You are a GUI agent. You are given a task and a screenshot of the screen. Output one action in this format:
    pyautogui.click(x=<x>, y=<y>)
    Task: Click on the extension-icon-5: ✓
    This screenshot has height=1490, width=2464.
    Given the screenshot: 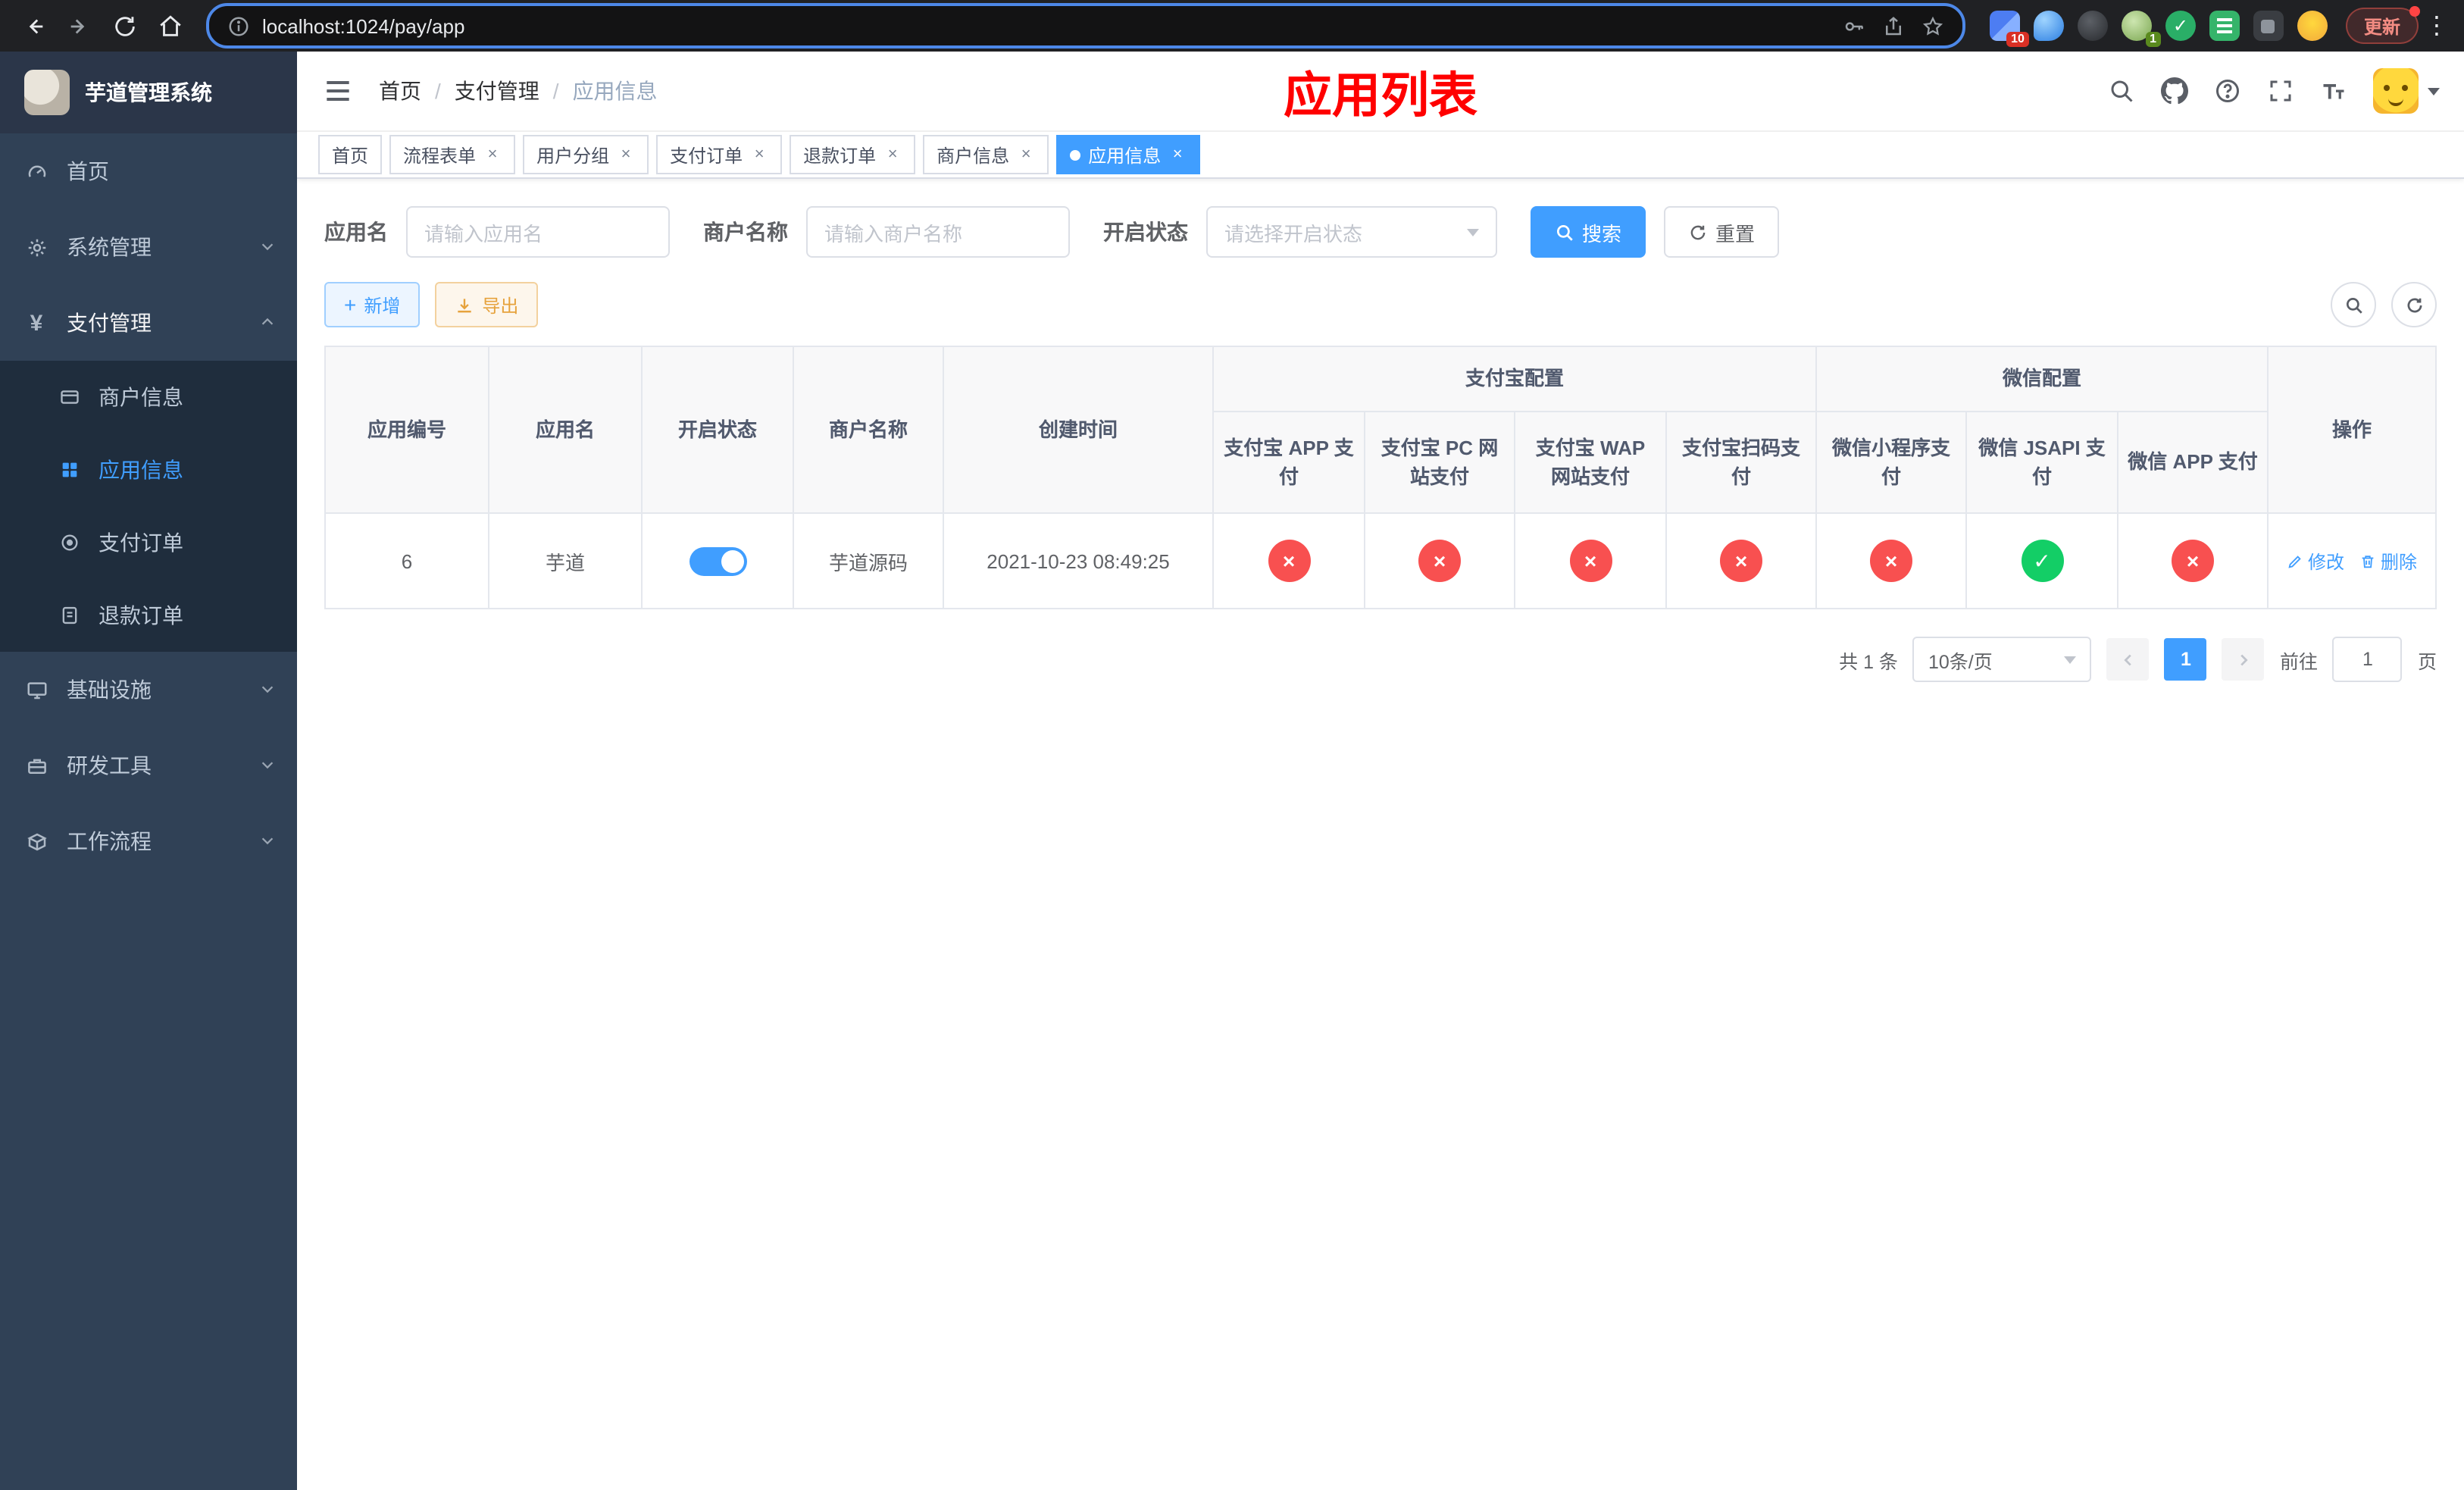 What is the action you would take?
    pyautogui.click(x=2180, y=26)
    